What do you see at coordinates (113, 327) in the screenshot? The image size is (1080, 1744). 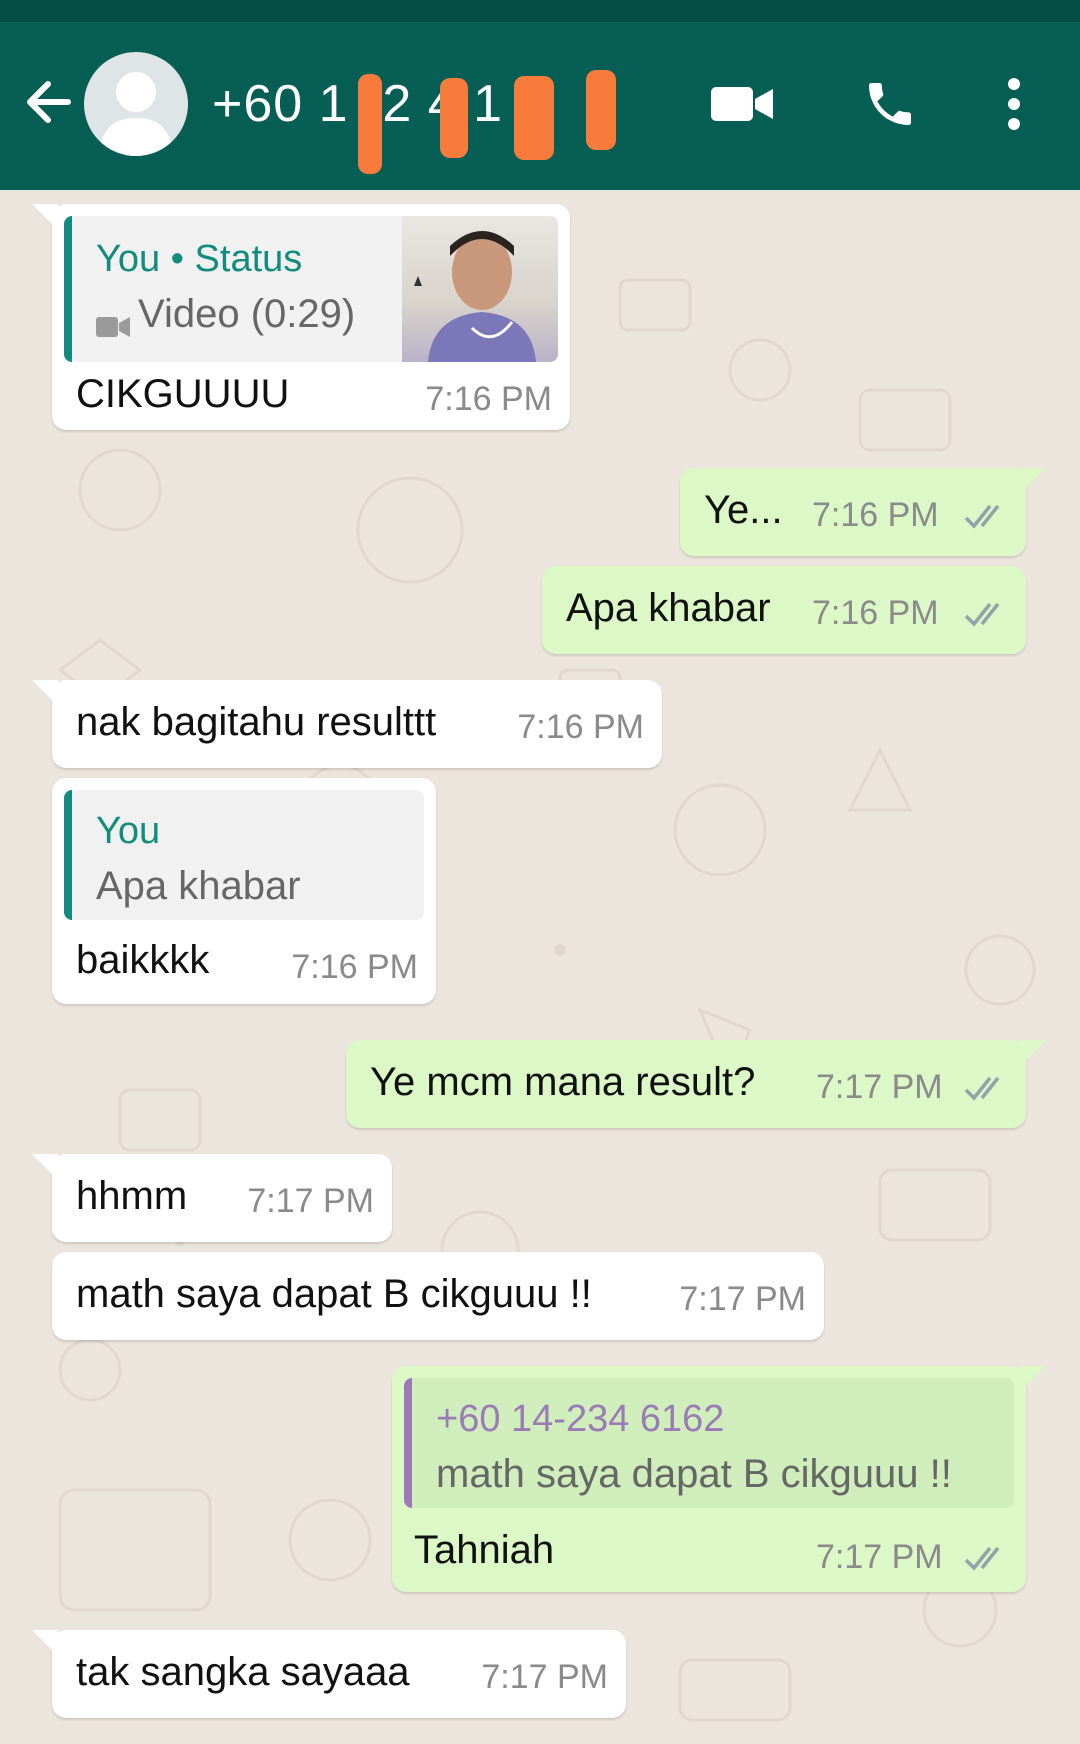 I see `video-icon` at bounding box center [113, 327].